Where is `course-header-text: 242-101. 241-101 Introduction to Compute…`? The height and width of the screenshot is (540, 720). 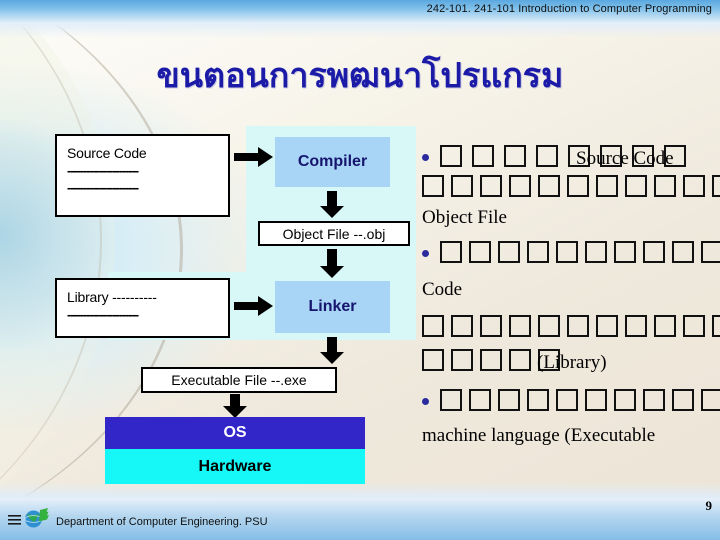
course-header-text: 242-101. 241-101 Introduction to Compute… is located at coordinates (569, 9).